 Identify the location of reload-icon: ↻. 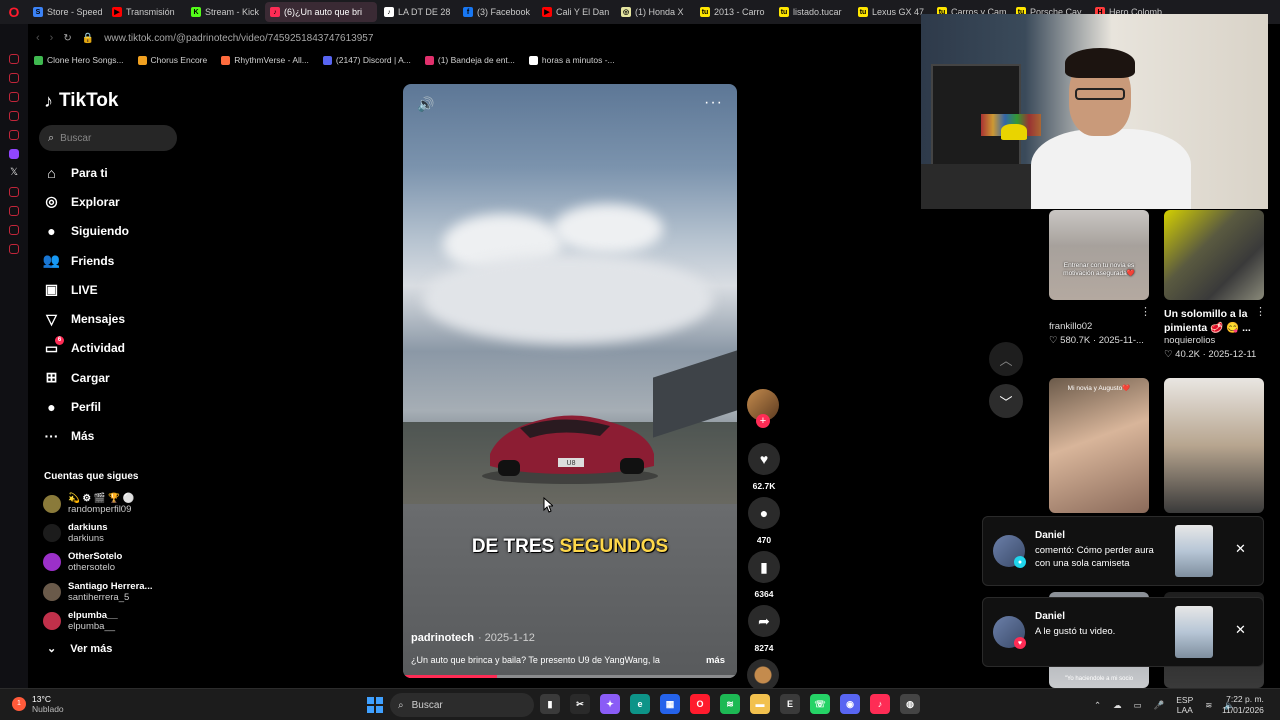
(67, 38).